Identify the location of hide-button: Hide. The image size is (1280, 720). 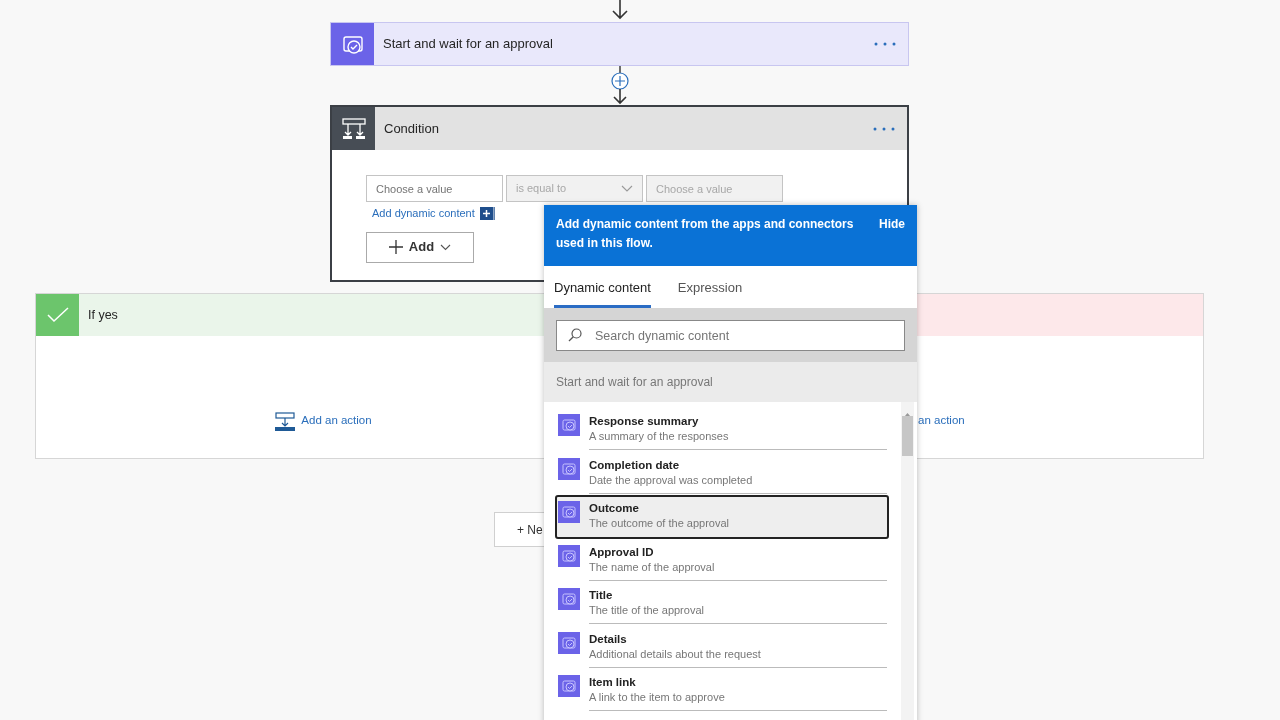
(892, 224).